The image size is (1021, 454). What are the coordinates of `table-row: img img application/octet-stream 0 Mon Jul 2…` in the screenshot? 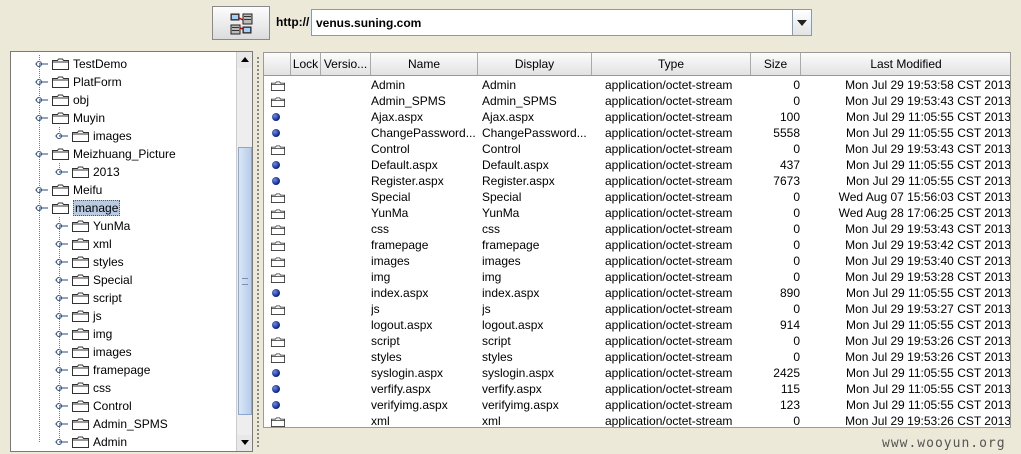 It's located at (637, 277).